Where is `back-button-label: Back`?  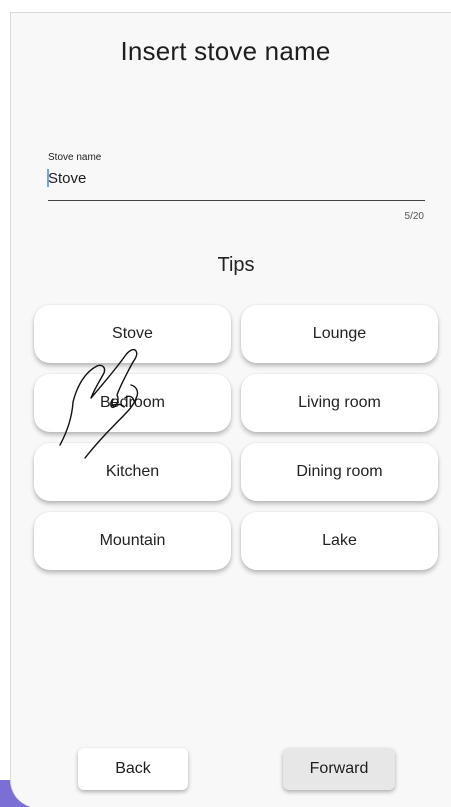 back-button-label: Back is located at coordinates (133, 768).